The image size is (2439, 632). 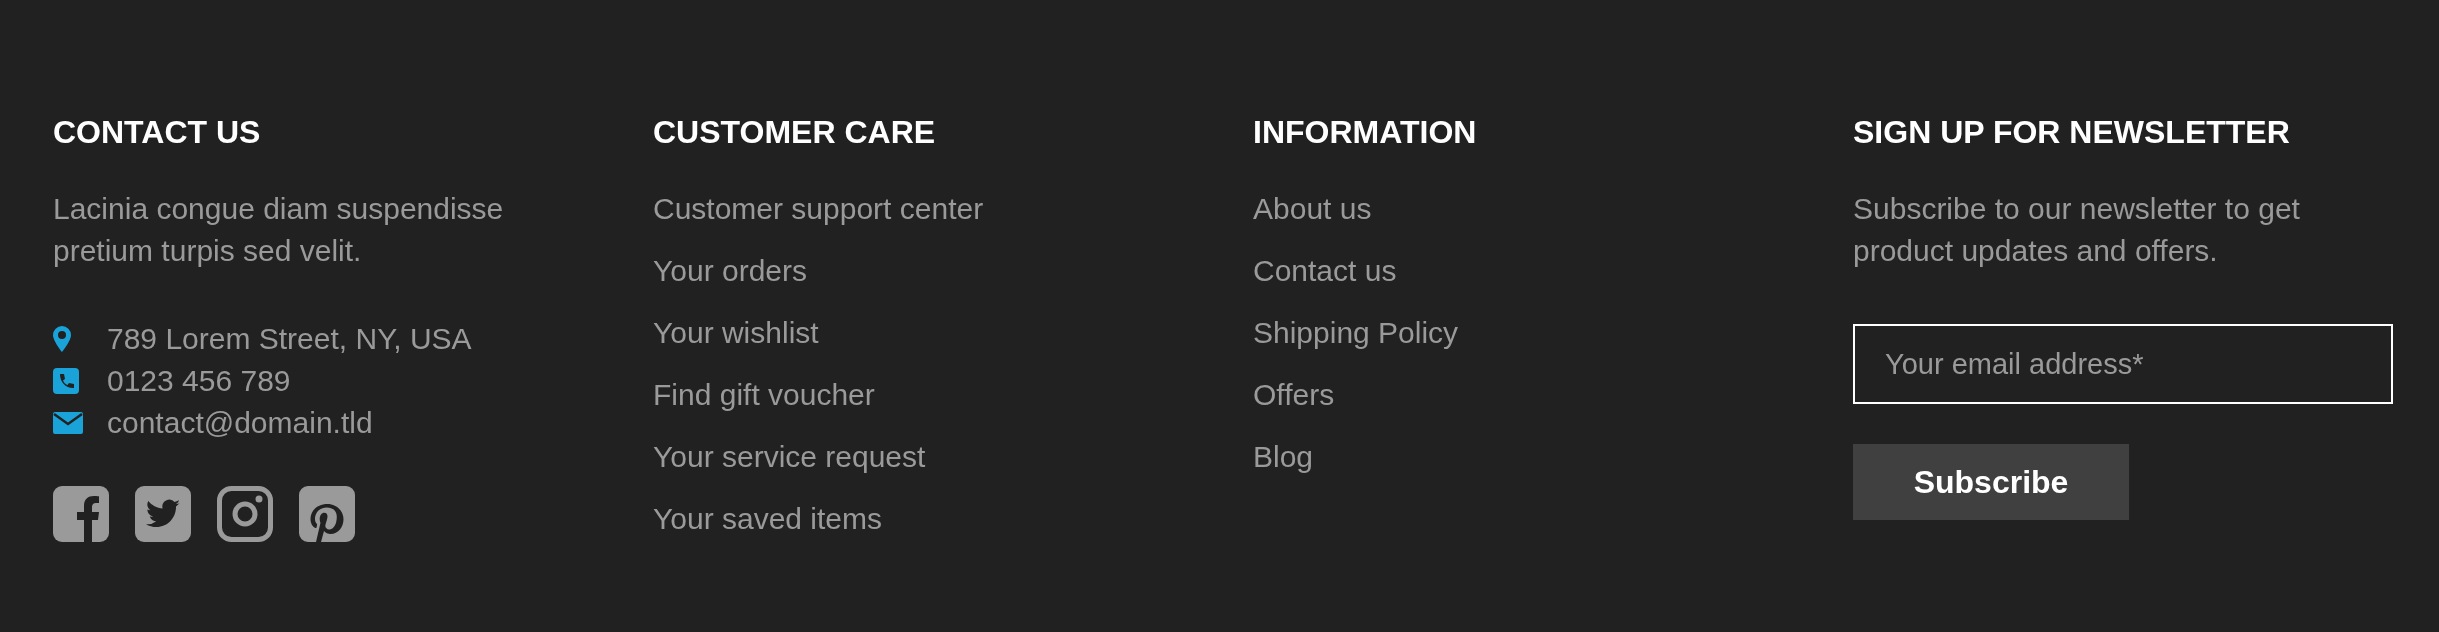 I want to click on instagram-icon, so click(x=245, y=514).